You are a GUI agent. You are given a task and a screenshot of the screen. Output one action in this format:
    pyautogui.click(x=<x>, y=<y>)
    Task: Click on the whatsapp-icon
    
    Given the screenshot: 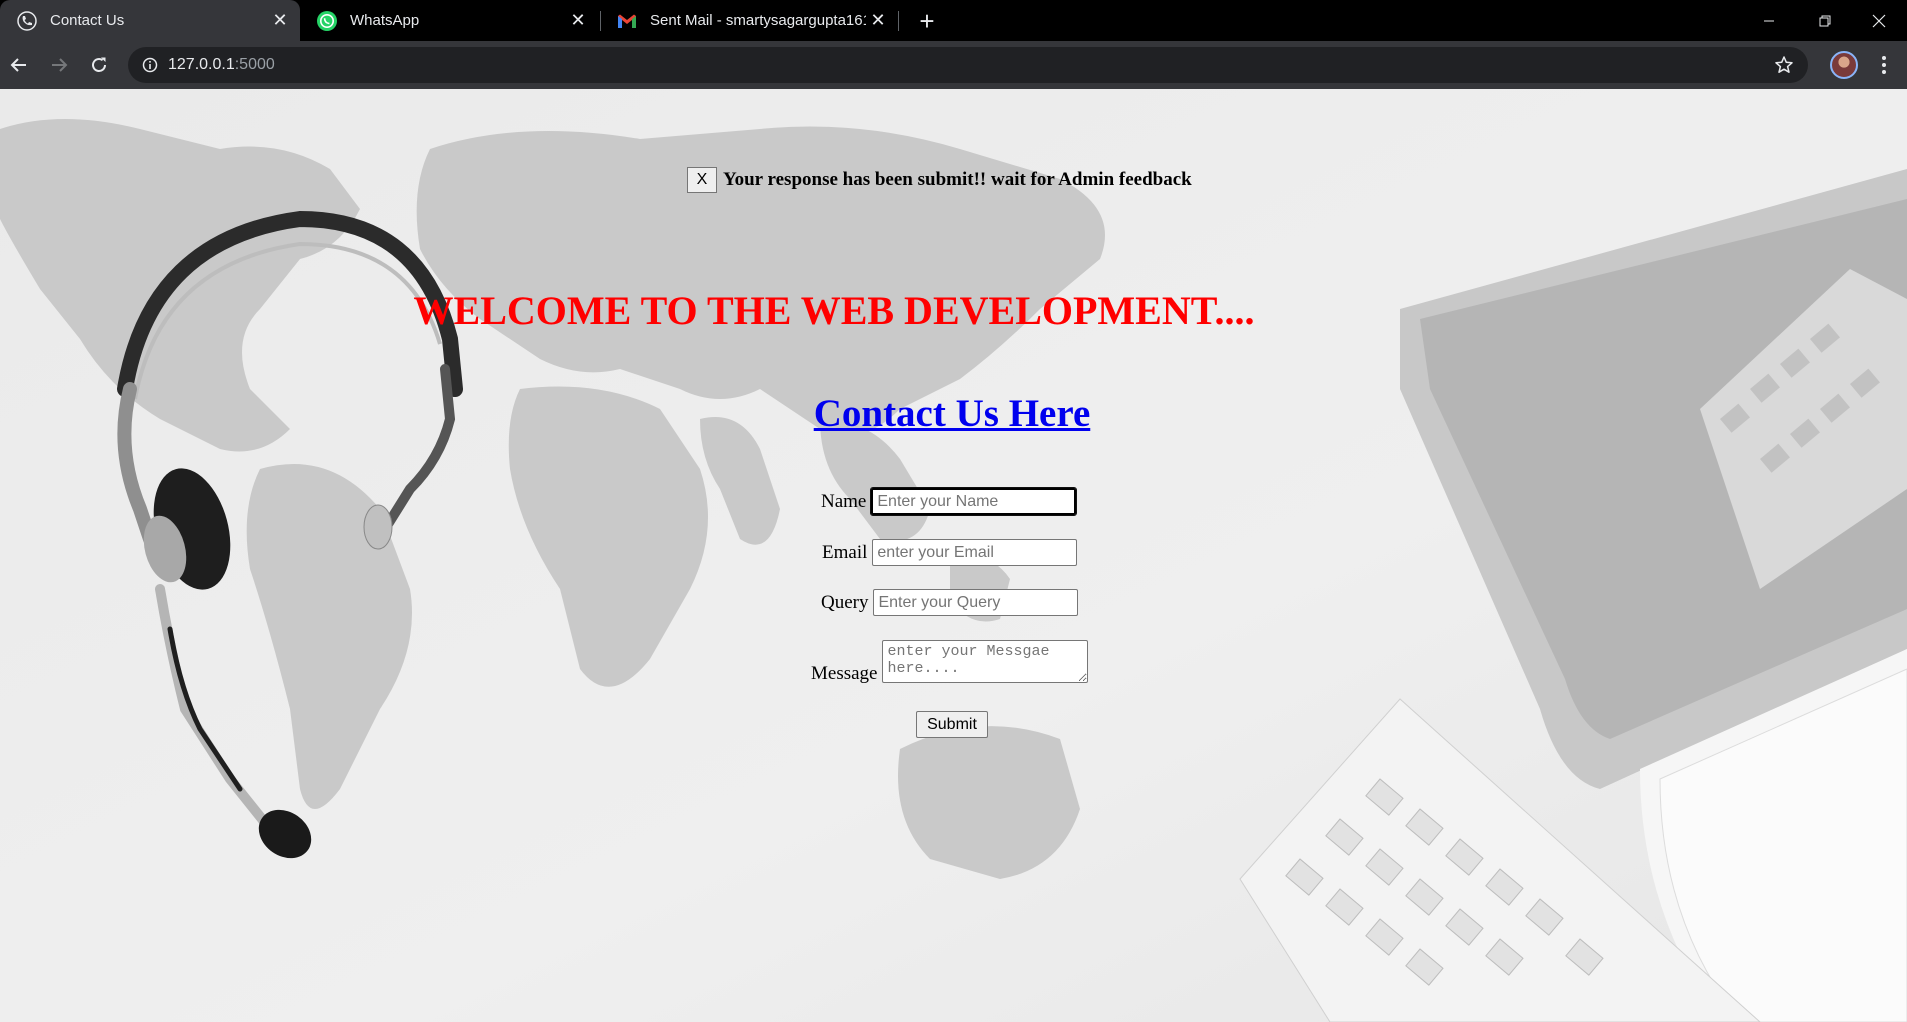 What is the action you would take?
    pyautogui.click(x=327, y=21)
    